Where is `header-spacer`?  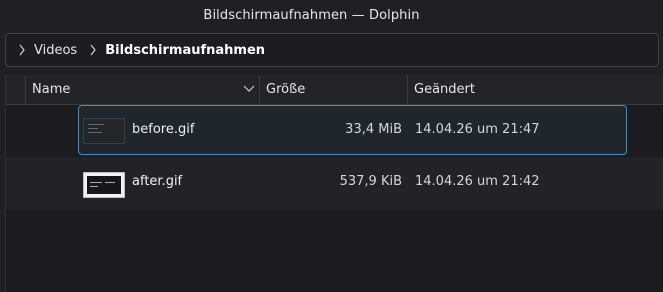 header-spacer is located at coordinates (16, 89).